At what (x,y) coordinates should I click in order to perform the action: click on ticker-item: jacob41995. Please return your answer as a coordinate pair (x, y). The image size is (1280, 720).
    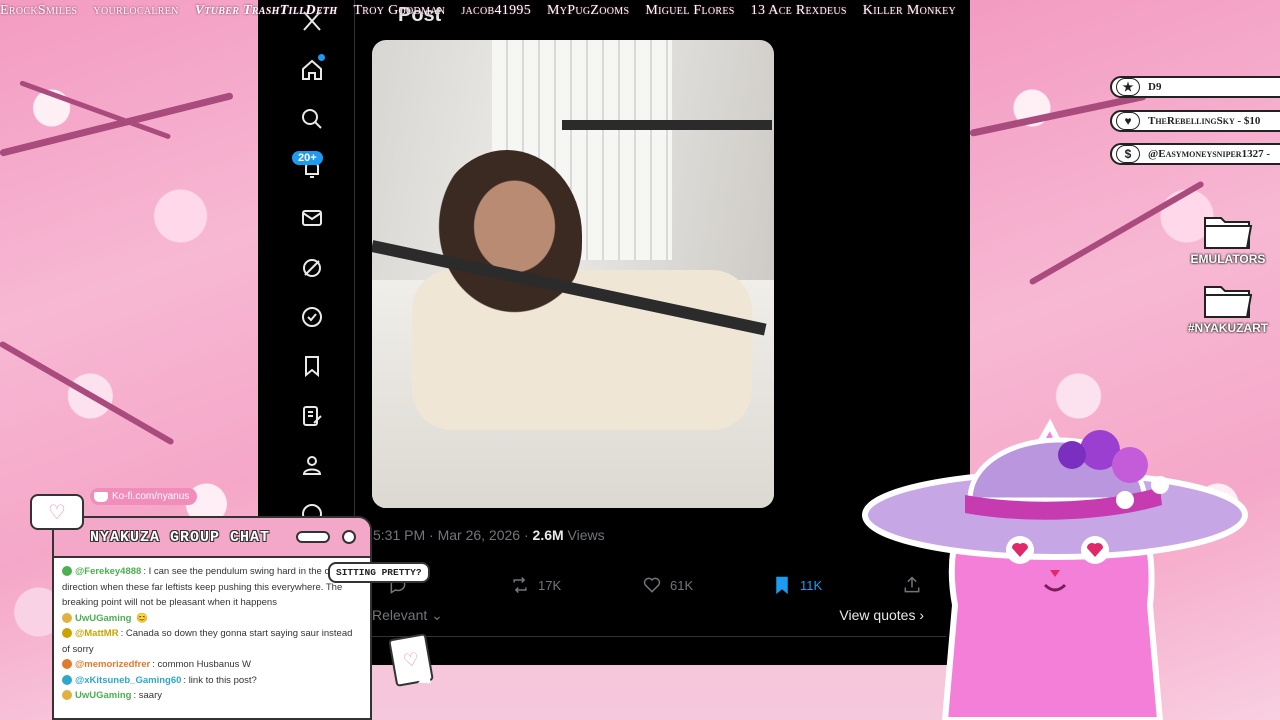
    Looking at the image, I should click on (496, 10).